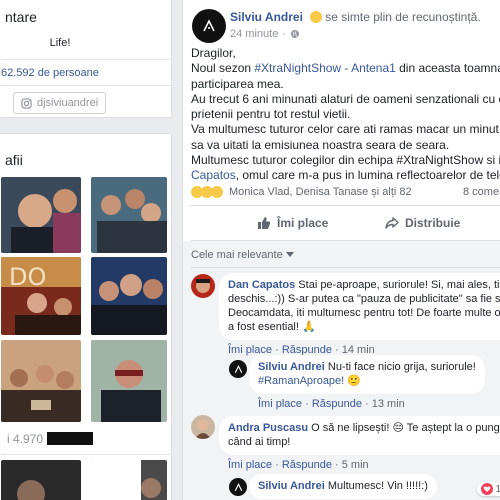 Image resolution: width=500 pixels, height=500 pixels. I want to click on author-name: Silviu Andrei, so click(266, 17).